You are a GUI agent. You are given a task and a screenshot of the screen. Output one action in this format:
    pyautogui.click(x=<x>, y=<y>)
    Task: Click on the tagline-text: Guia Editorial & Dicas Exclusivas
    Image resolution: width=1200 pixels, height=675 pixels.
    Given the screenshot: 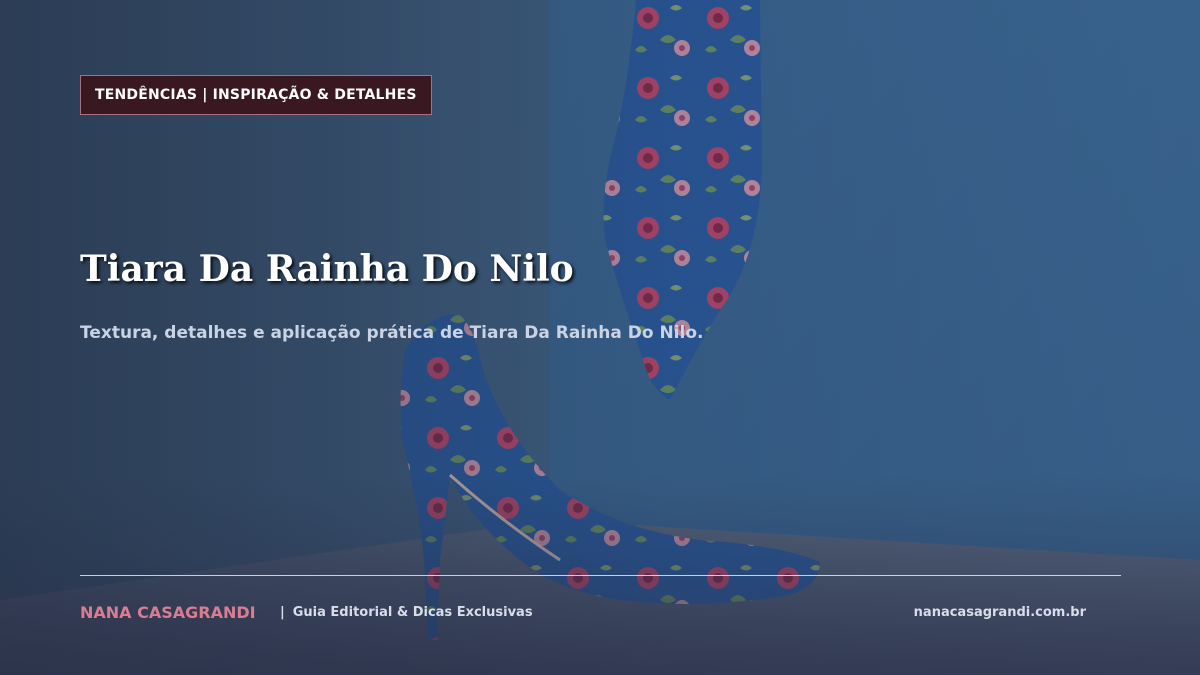 What is the action you would take?
    pyautogui.click(x=412, y=612)
    